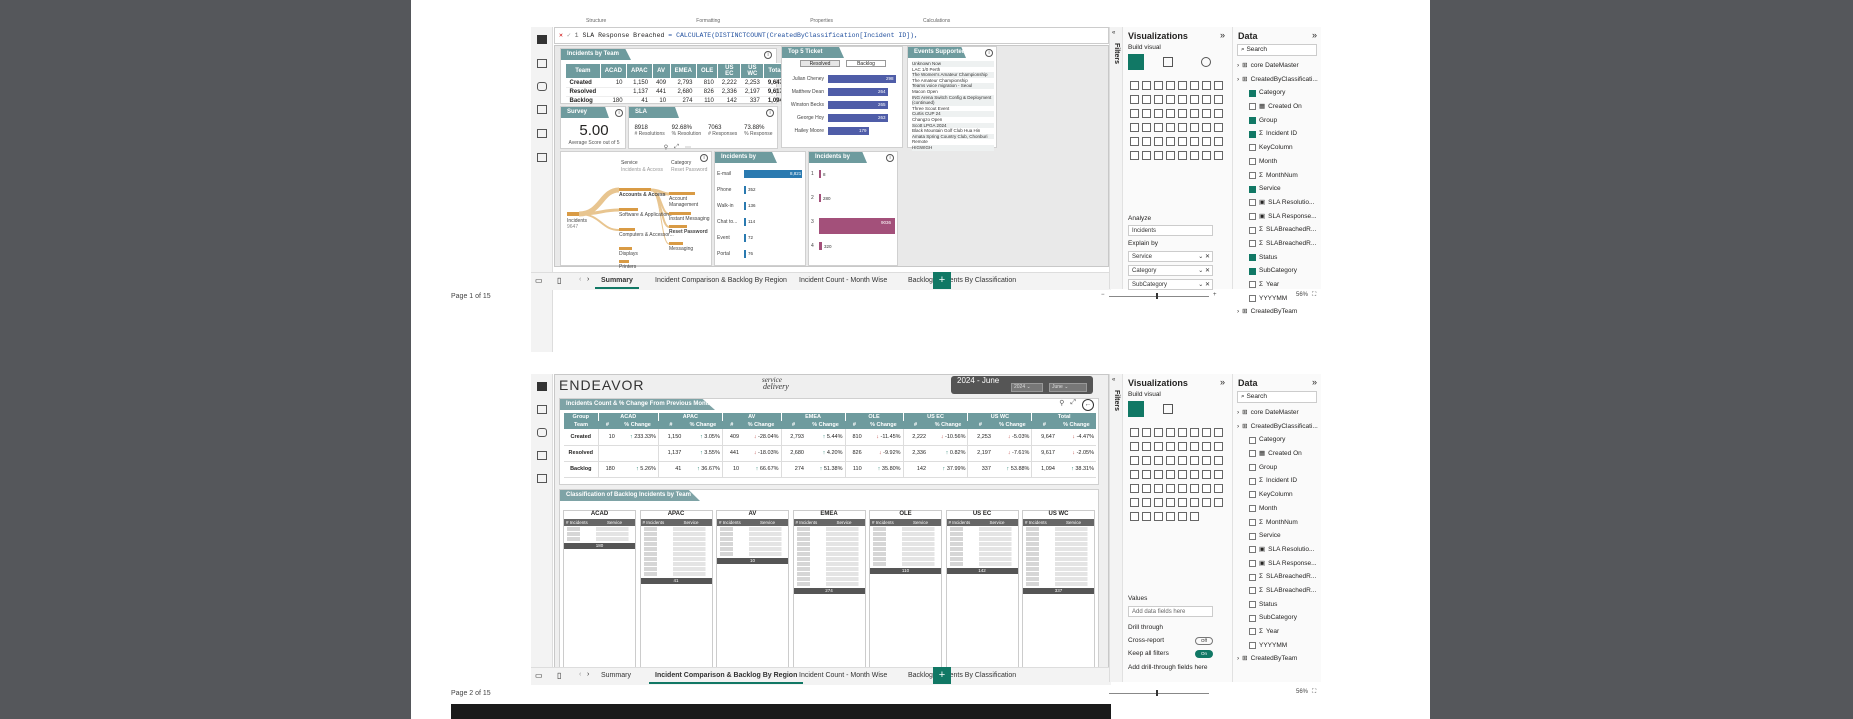 The width and height of the screenshot is (1853, 719). I want to click on category-bar, so click(682, 193).